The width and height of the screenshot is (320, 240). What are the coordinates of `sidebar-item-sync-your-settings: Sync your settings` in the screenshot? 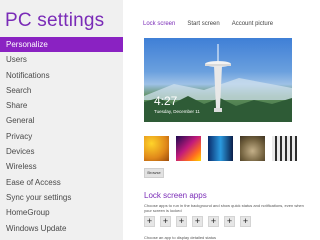 It's located at (61, 197).